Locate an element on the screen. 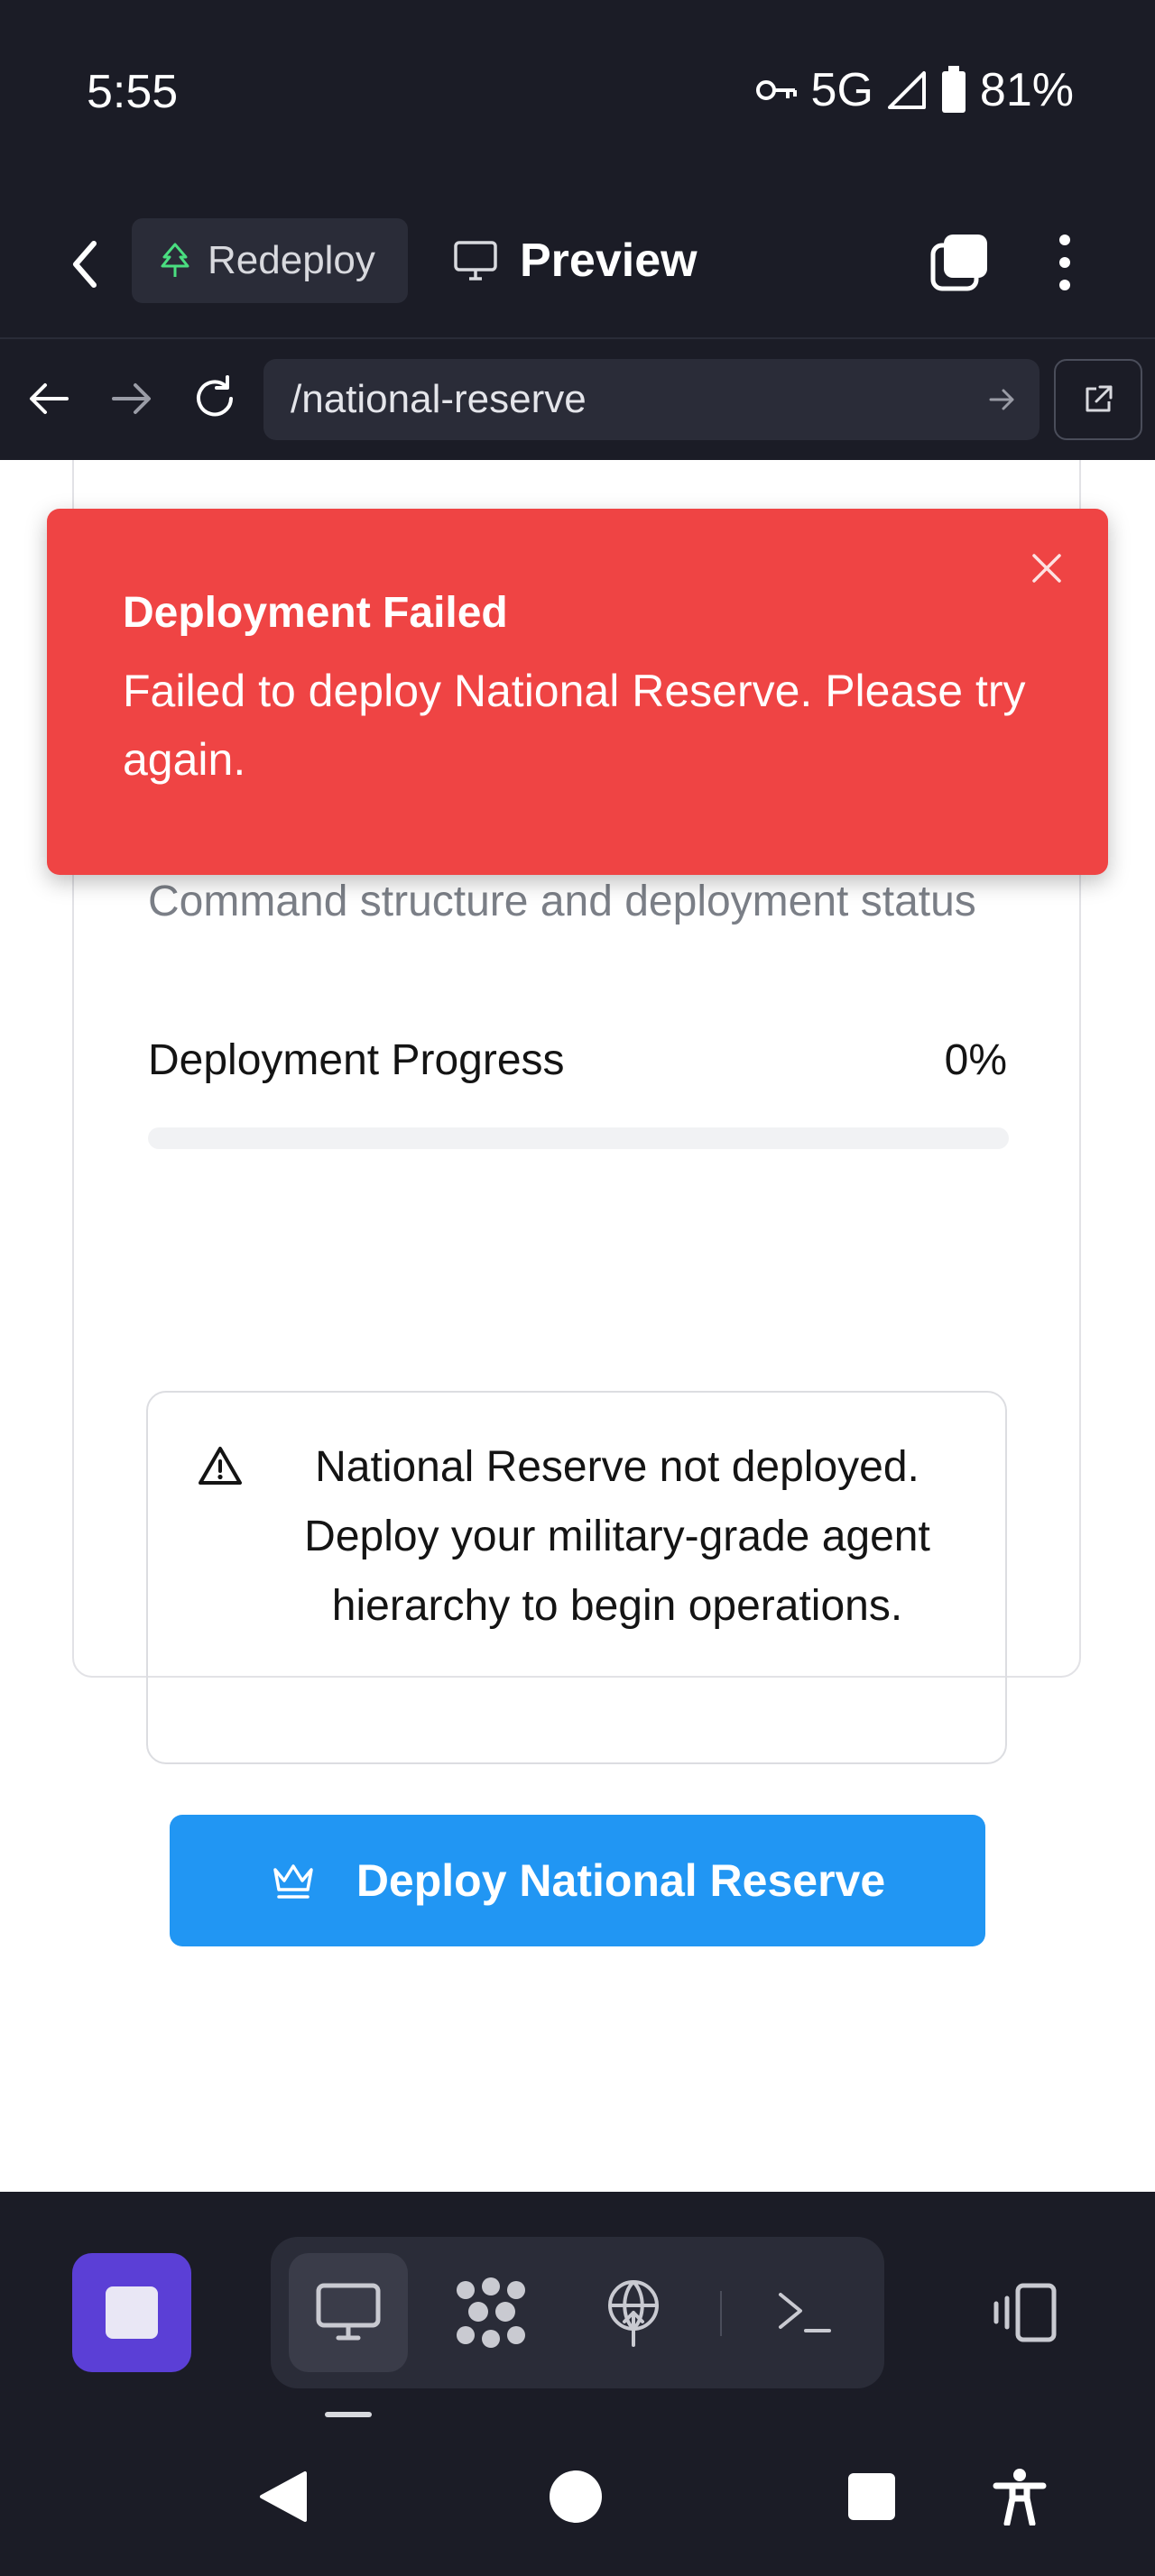 This screenshot has width=1155, height=2576. url-path: /national-reserve is located at coordinates (439, 399).